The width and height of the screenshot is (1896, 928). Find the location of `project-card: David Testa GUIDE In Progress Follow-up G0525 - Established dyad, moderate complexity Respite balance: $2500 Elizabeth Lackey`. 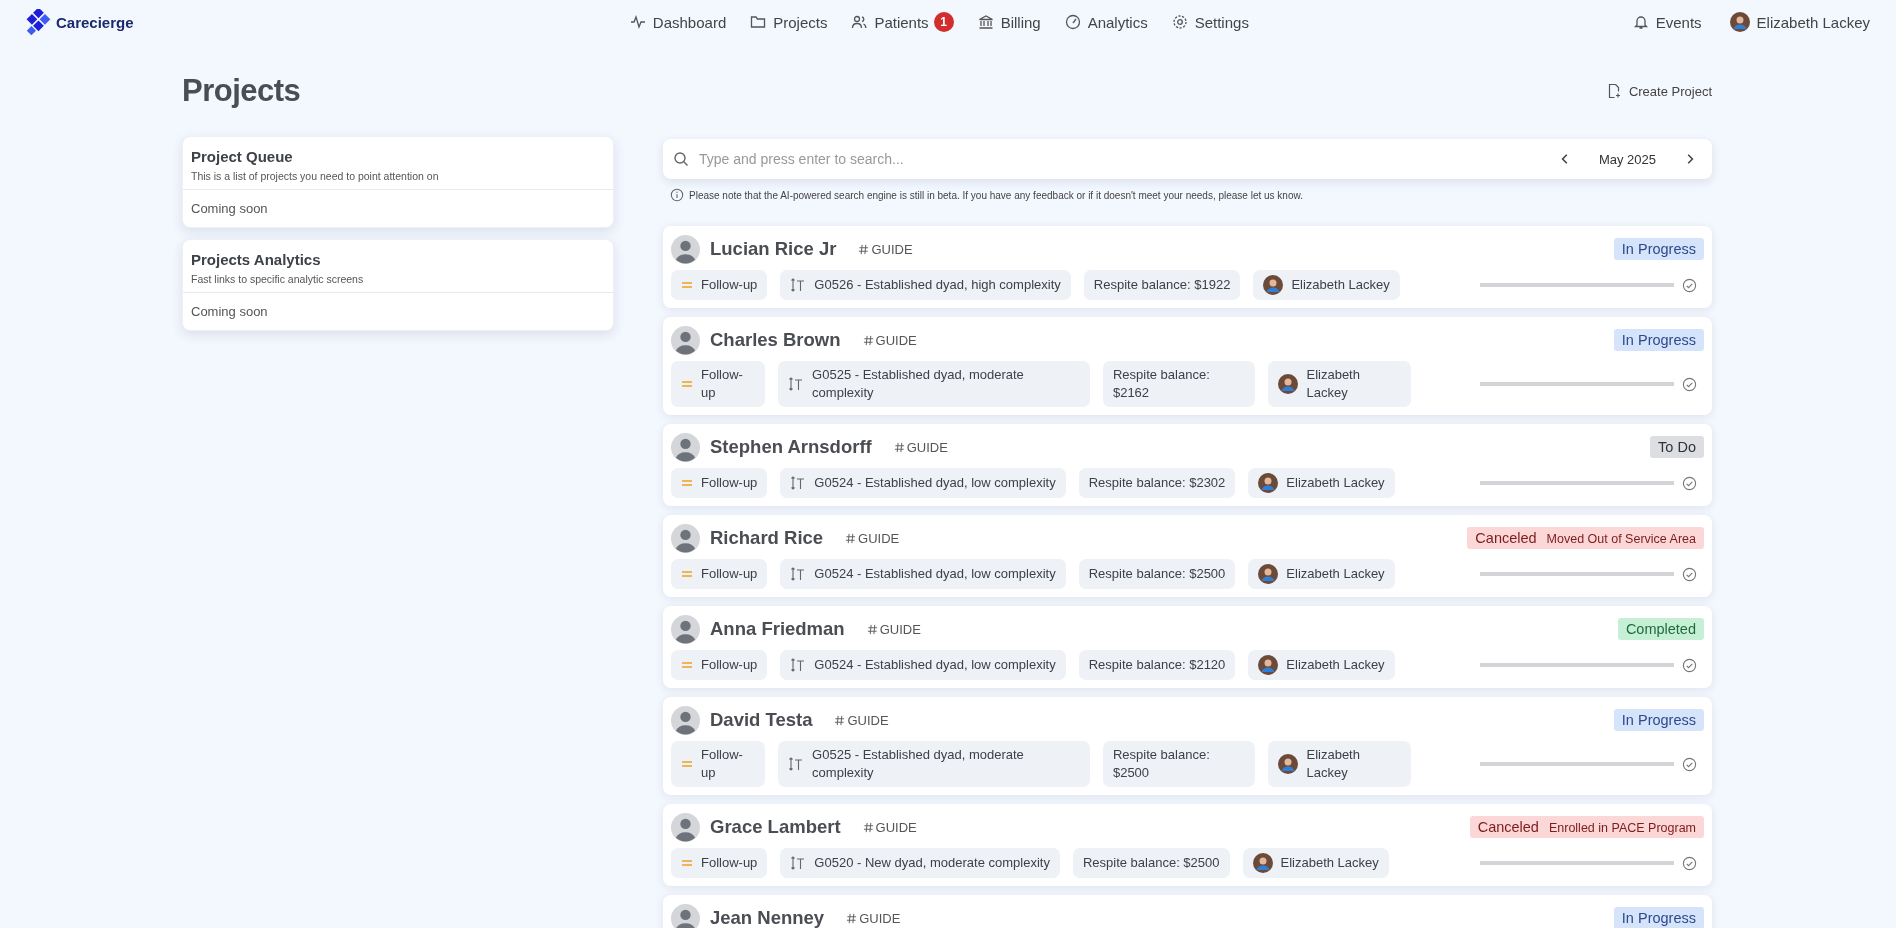

project-card: David Testa GUIDE In Progress Follow-up G0525 - Established dyad, moderate complexity Respite balance: $2500 Elizabeth Lackey is located at coordinates (1187, 746).